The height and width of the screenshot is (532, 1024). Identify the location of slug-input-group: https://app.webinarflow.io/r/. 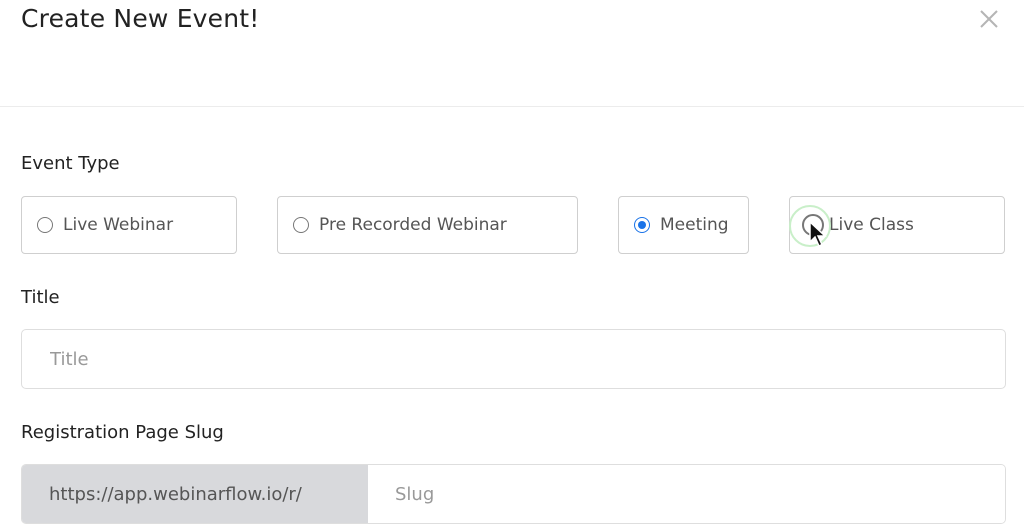
(513, 494).